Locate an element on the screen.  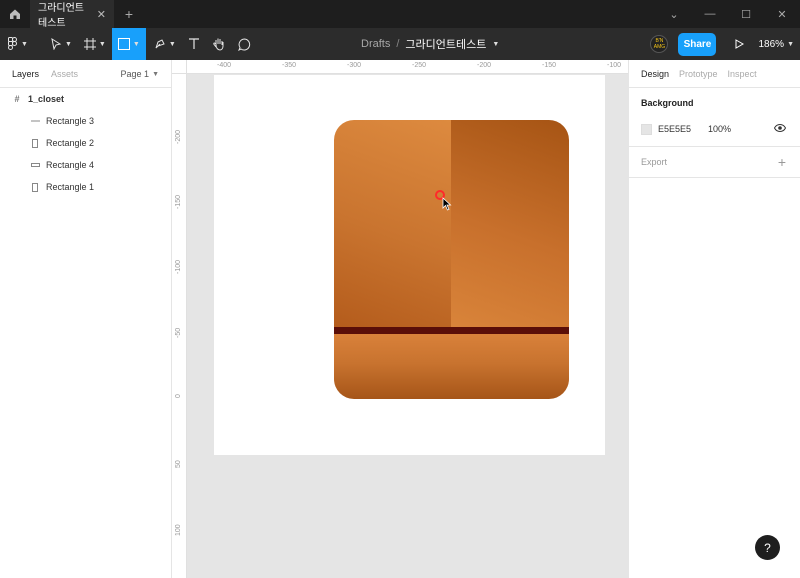
text-tool-icon is located at coordinates (193, 43).